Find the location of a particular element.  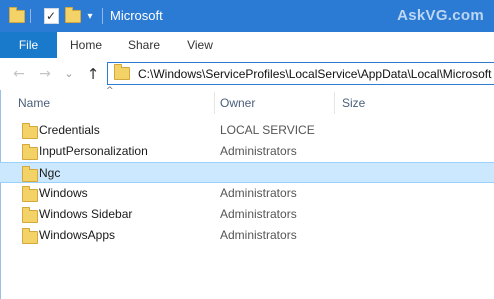

new-folder-icon is located at coordinates (73, 15).